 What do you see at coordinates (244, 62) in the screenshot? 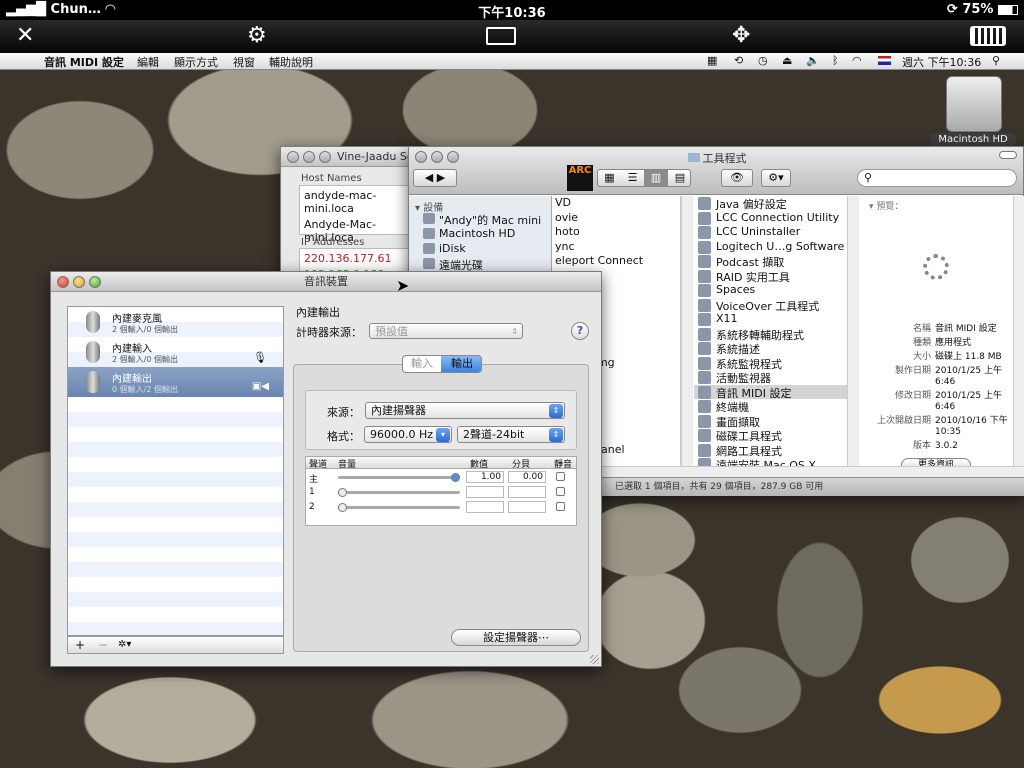
I see `menu-window: 視窗` at bounding box center [244, 62].